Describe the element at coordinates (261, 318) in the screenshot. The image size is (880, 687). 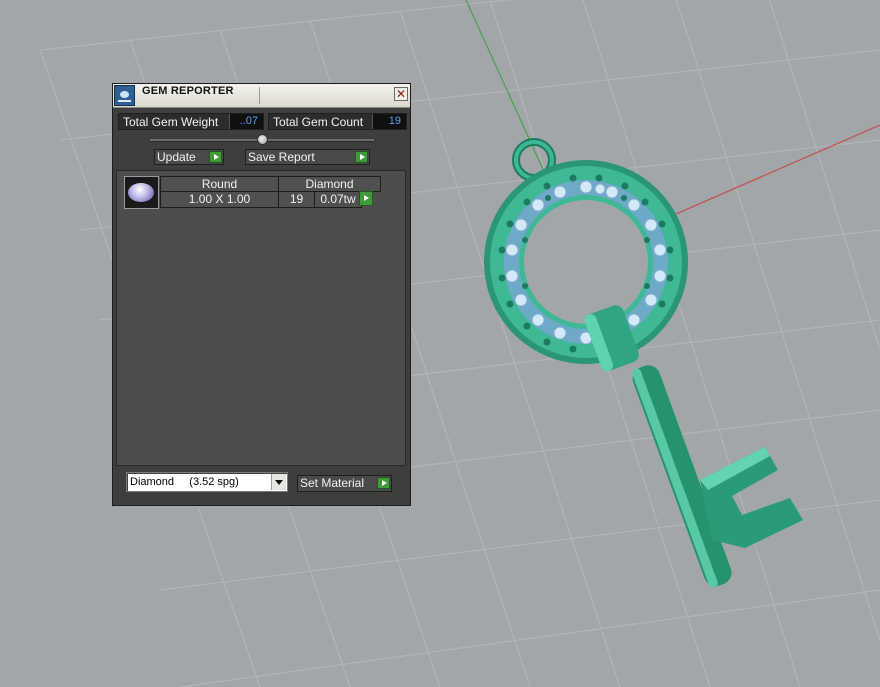
I see `gem-list: Round Diamond 1.00 X 1.00 19 0.07tw` at that location.